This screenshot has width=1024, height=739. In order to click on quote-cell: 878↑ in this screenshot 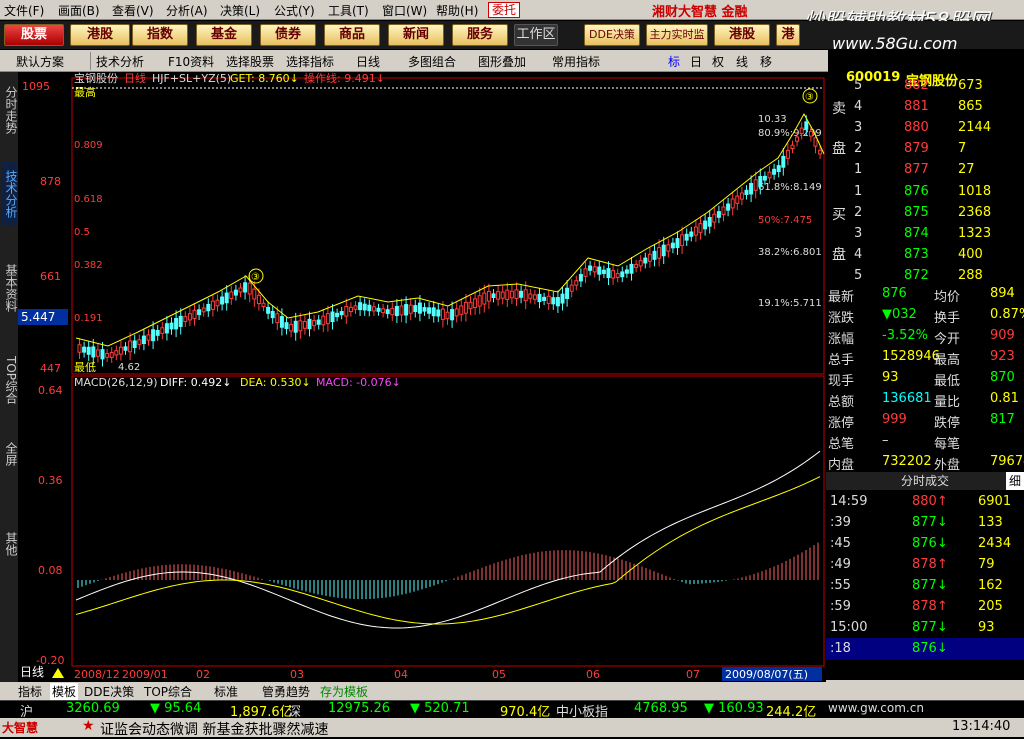, I will do `click(930, 606)`.